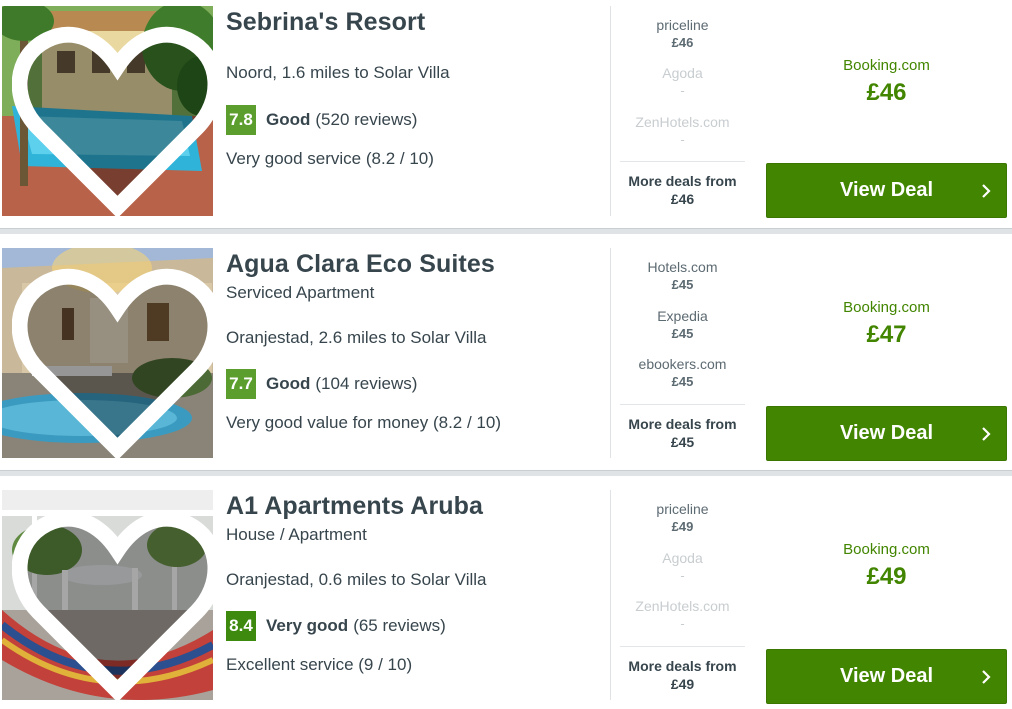 The image size is (1012, 709). Describe the element at coordinates (330, 158) in the screenshot. I see `rating-detail: Very good service (8.2 / 10)` at that location.